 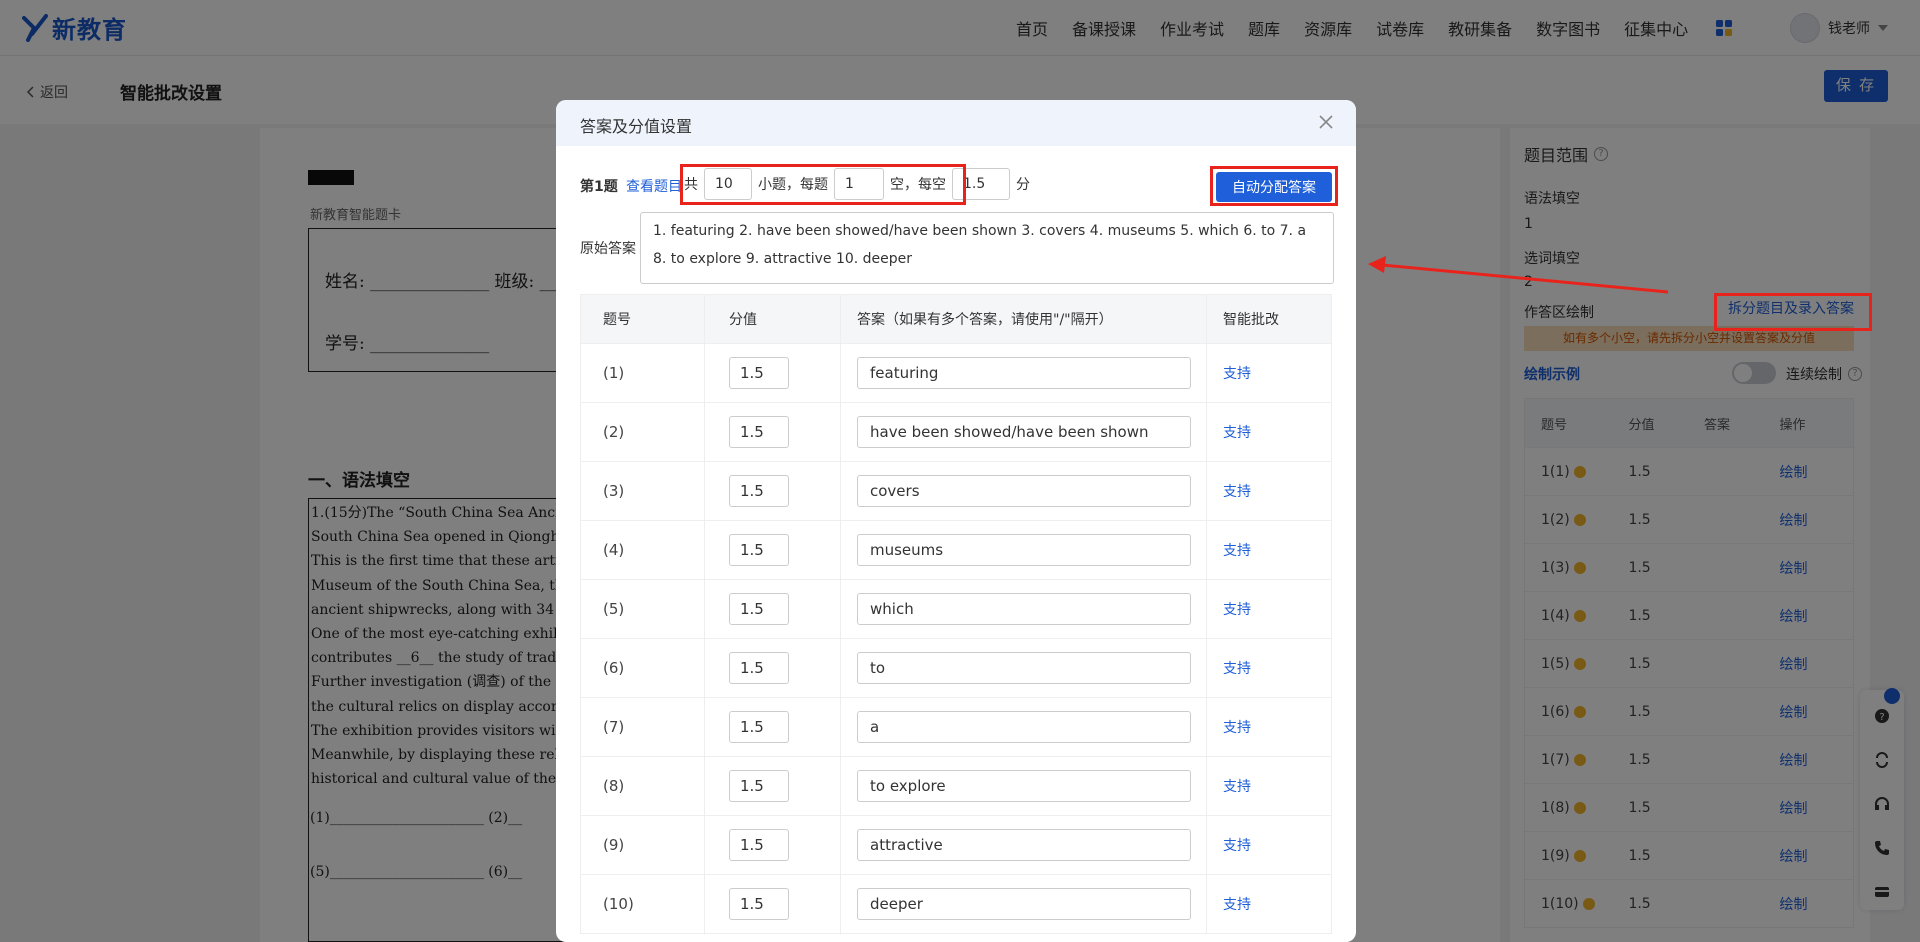 I want to click on modal-title: 答案及分值设置, so click(x=636, y=126).